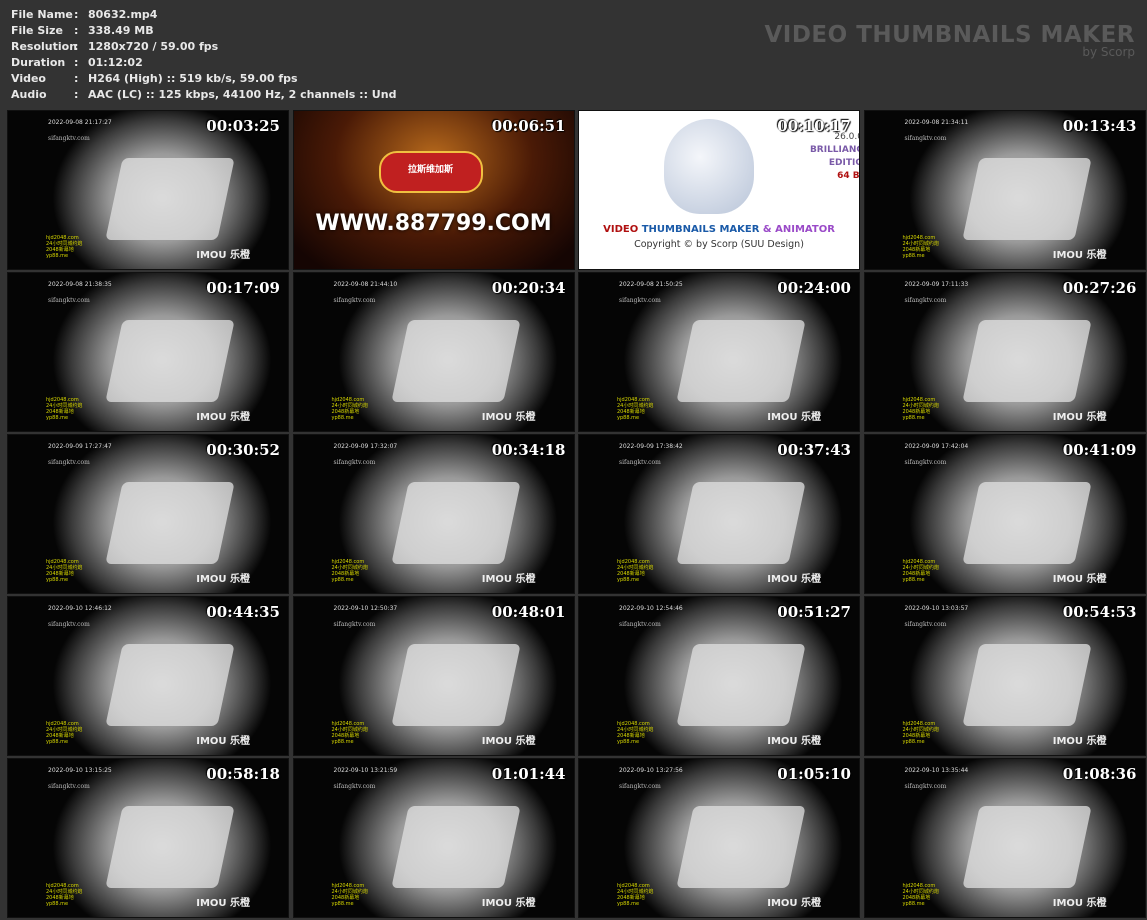 This screenshot has height=920, width=1147. What do you see at coordinates (936, 770) in the screenshot?
I see `camera-timestamp: 2022-09-10 13:35:44` at bounding box center [936, 770].